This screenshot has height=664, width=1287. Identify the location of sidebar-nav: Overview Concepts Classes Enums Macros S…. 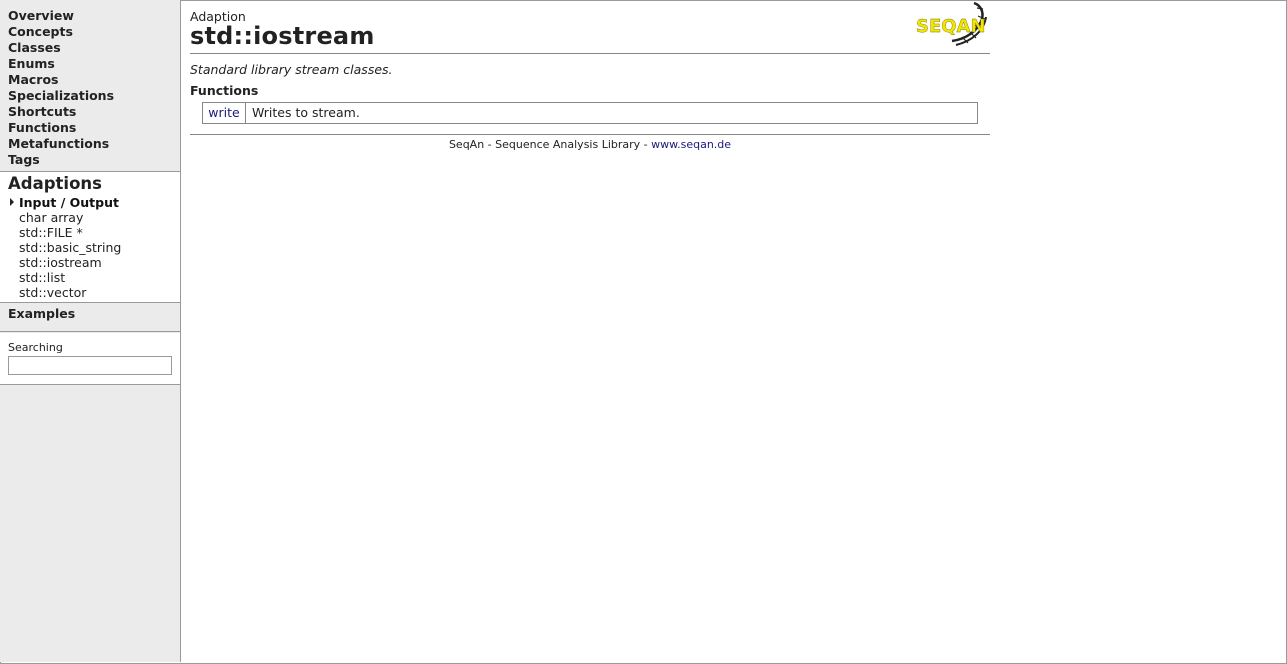
(90, 85).